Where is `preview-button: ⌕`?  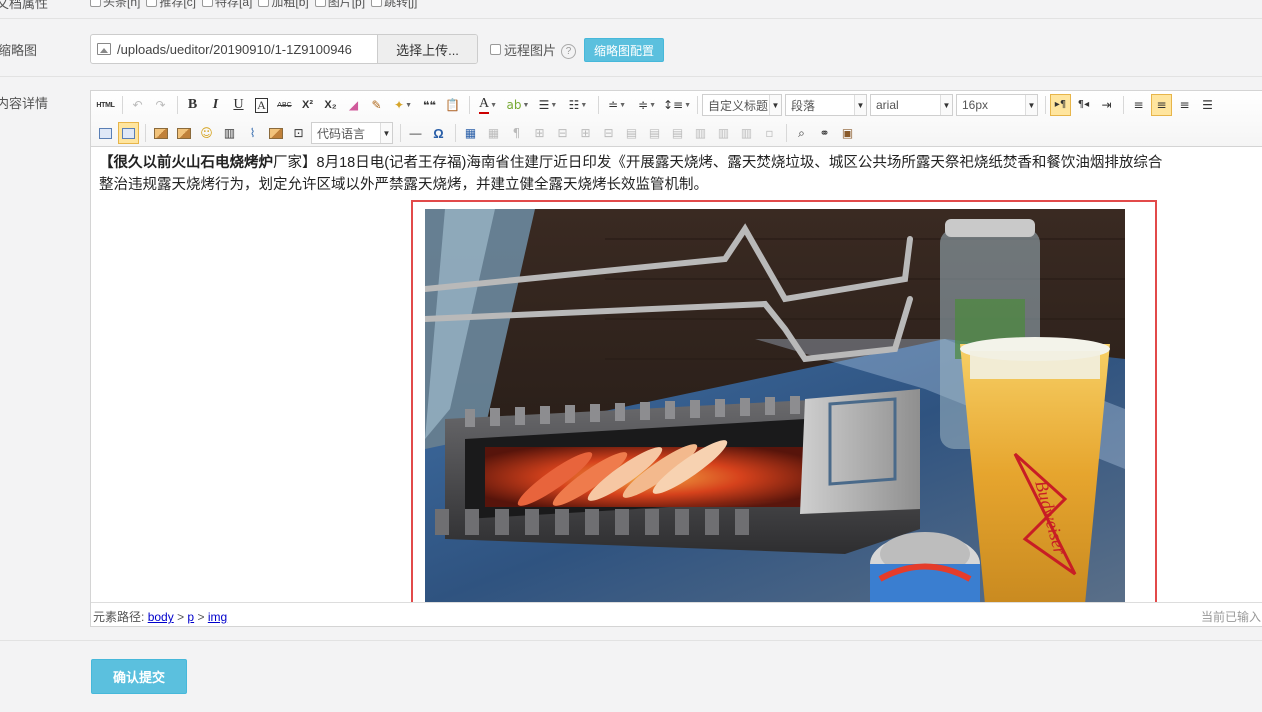
preview-button: ⌕ is located at coordinates (801, 133).